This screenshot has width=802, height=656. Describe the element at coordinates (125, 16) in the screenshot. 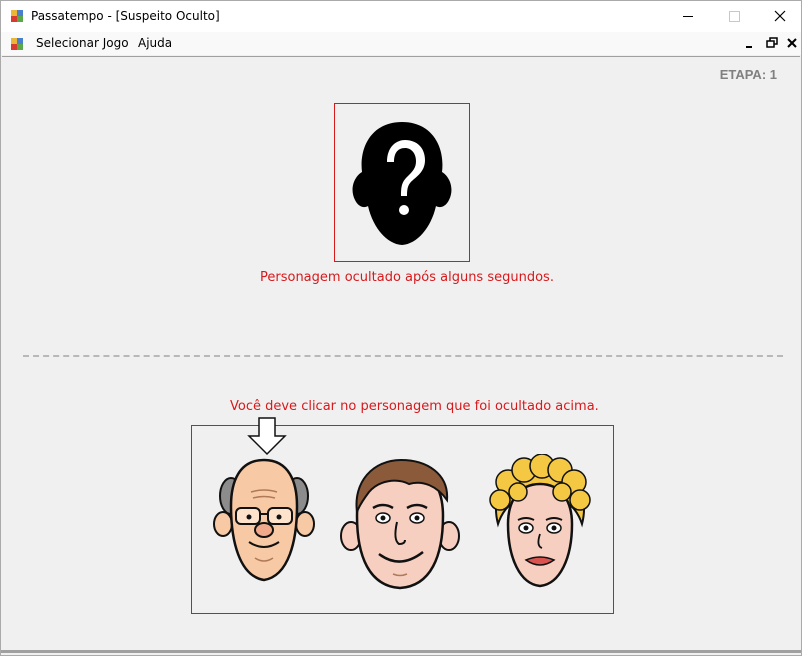

I see `window-title: Passatempo - [Suspeito Oculto]` at that location.